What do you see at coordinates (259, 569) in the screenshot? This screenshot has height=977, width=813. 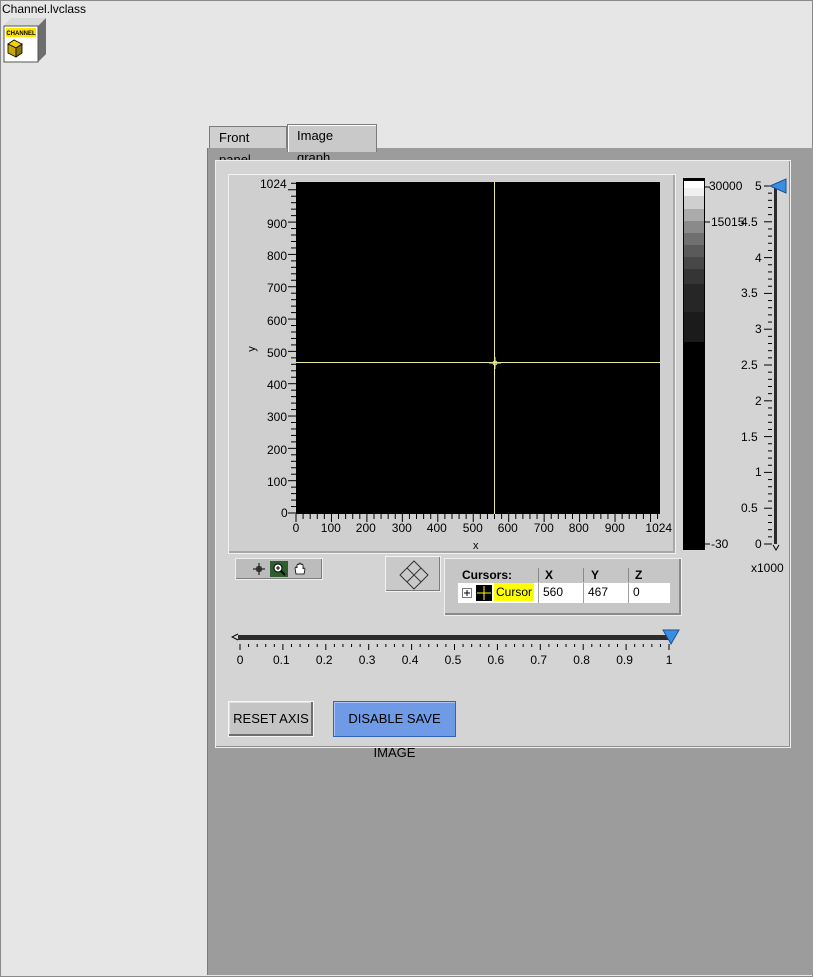 I see `cursor-tool-icon` at bounding box center [259, 569].